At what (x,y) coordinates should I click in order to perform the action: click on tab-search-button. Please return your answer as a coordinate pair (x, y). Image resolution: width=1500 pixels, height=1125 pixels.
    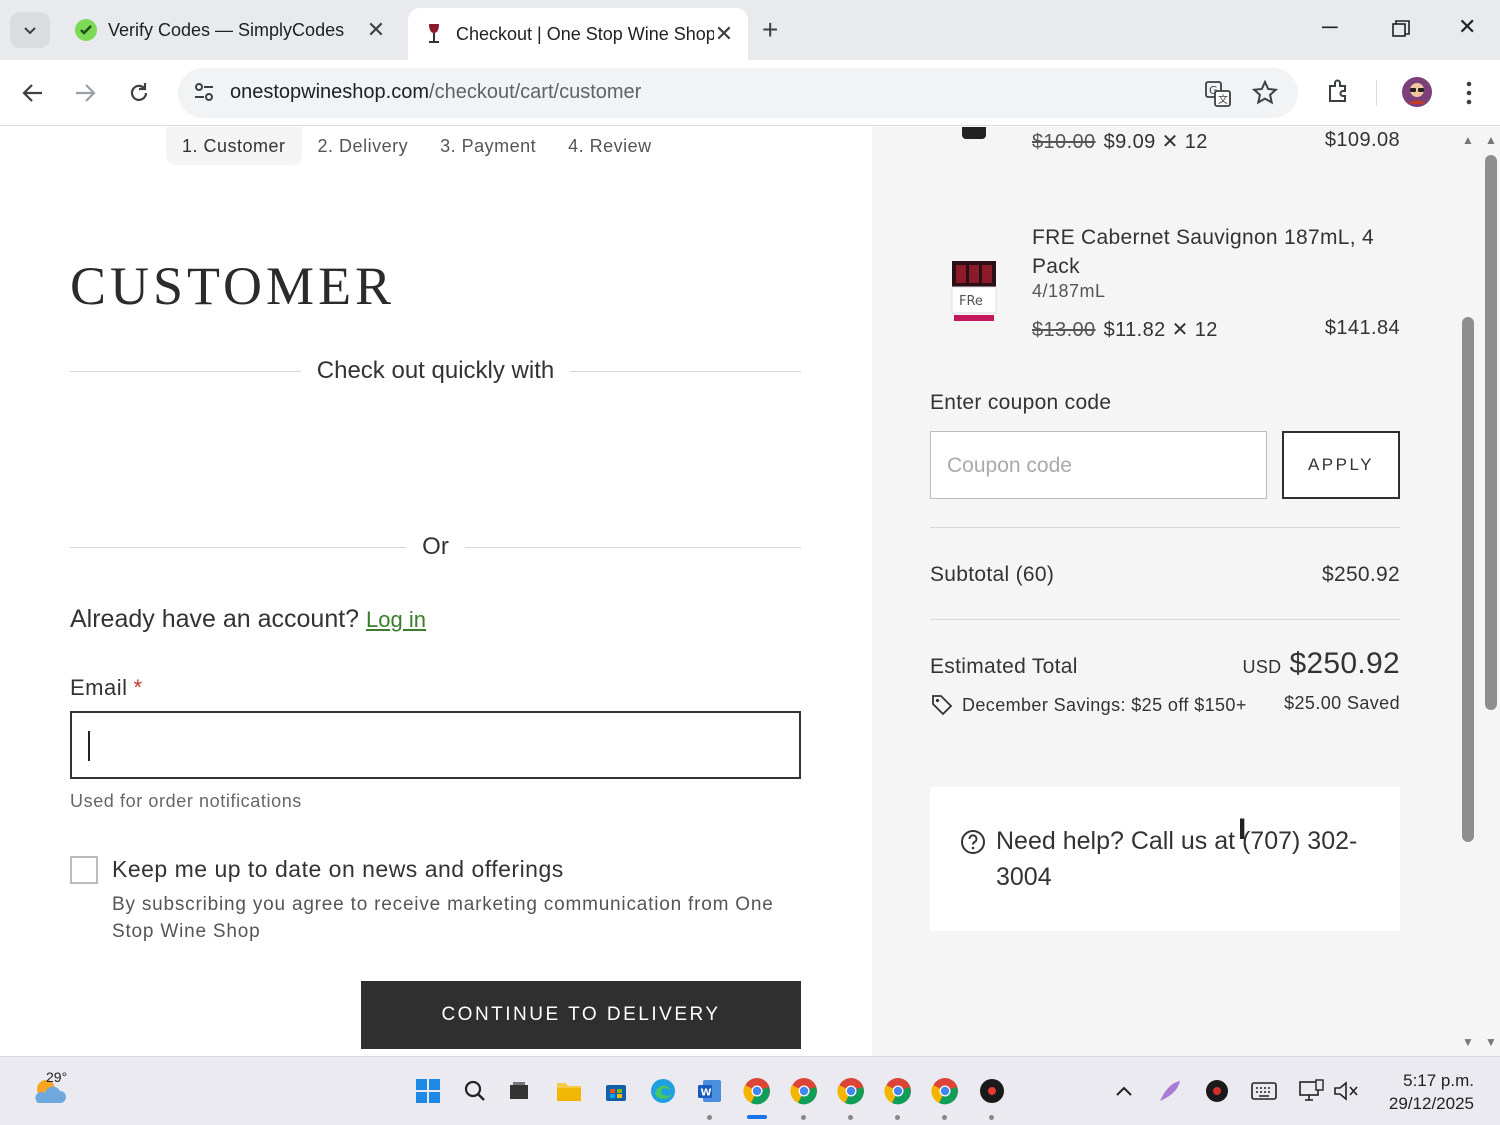
    Looking at the image, I should click on (30, 30).